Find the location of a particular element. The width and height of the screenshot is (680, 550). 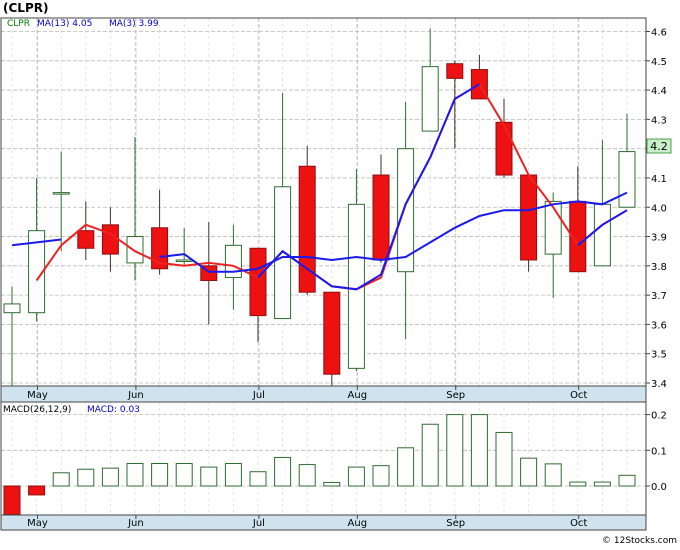

price-tick-label: 3.4 is located at coordinates (659, 384).